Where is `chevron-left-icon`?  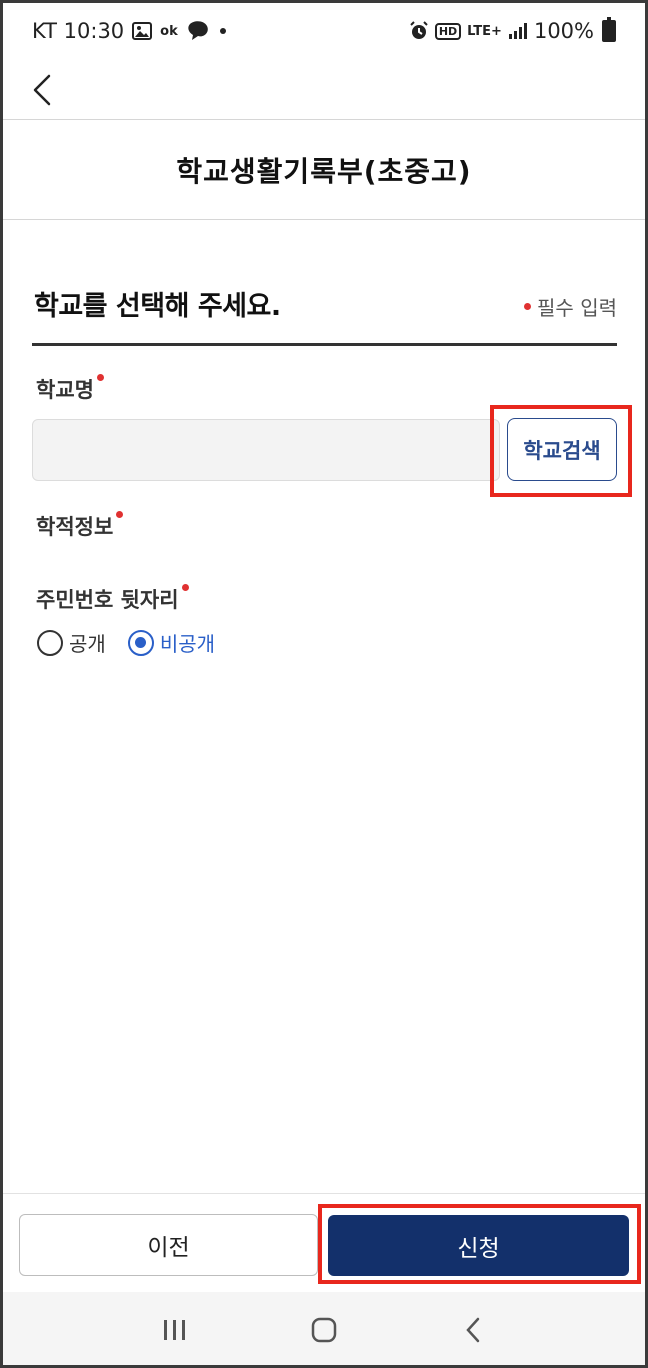
chevron-left-icon is located at coordinates (42, 90).